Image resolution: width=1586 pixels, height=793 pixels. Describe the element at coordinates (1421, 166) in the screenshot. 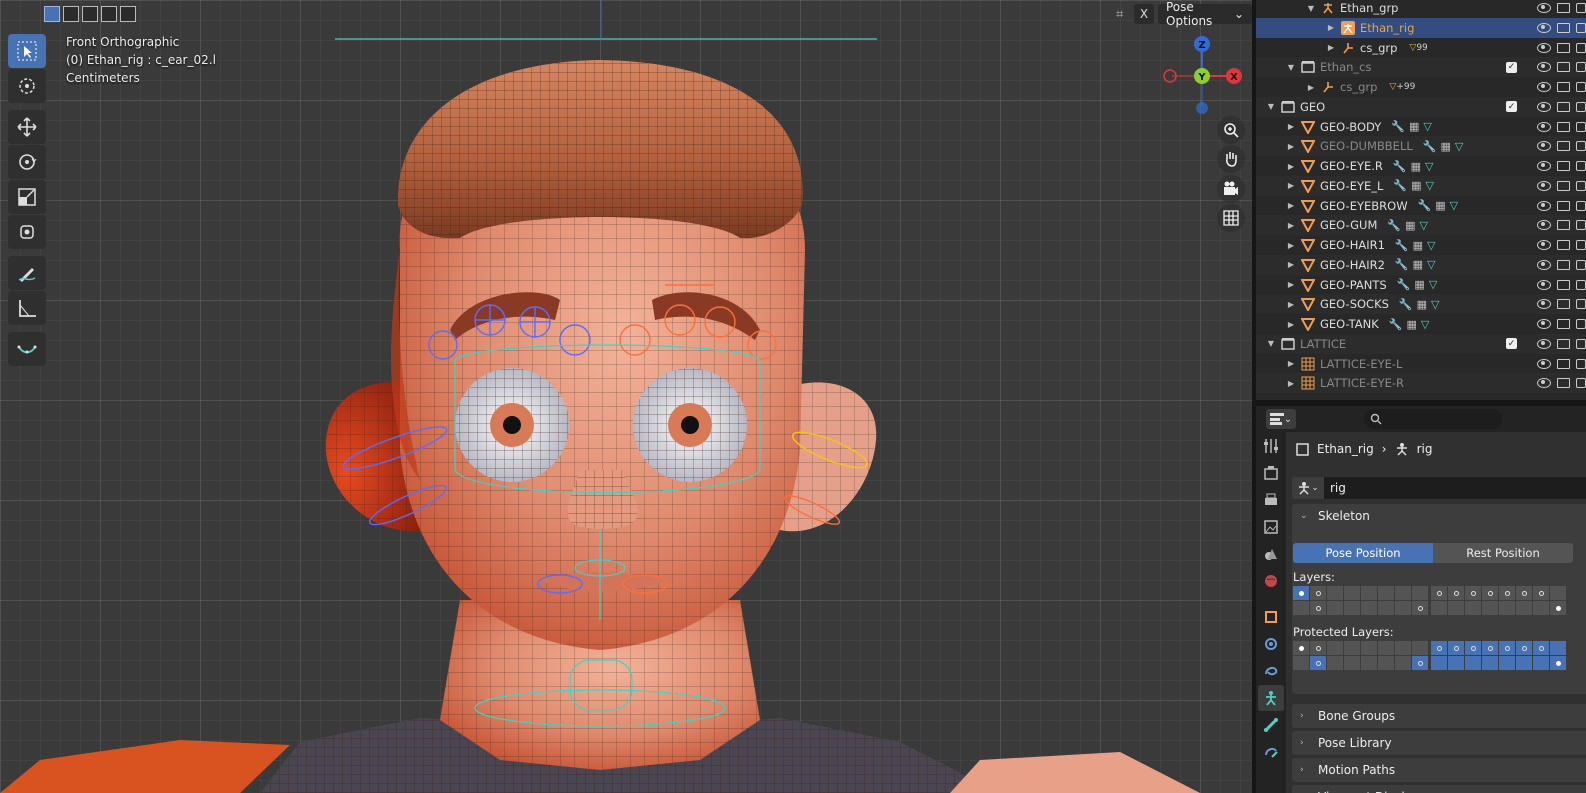

I see `outliner-row: ▶ GEO-EYE.R 🔧 ▦ ▽` at that location.